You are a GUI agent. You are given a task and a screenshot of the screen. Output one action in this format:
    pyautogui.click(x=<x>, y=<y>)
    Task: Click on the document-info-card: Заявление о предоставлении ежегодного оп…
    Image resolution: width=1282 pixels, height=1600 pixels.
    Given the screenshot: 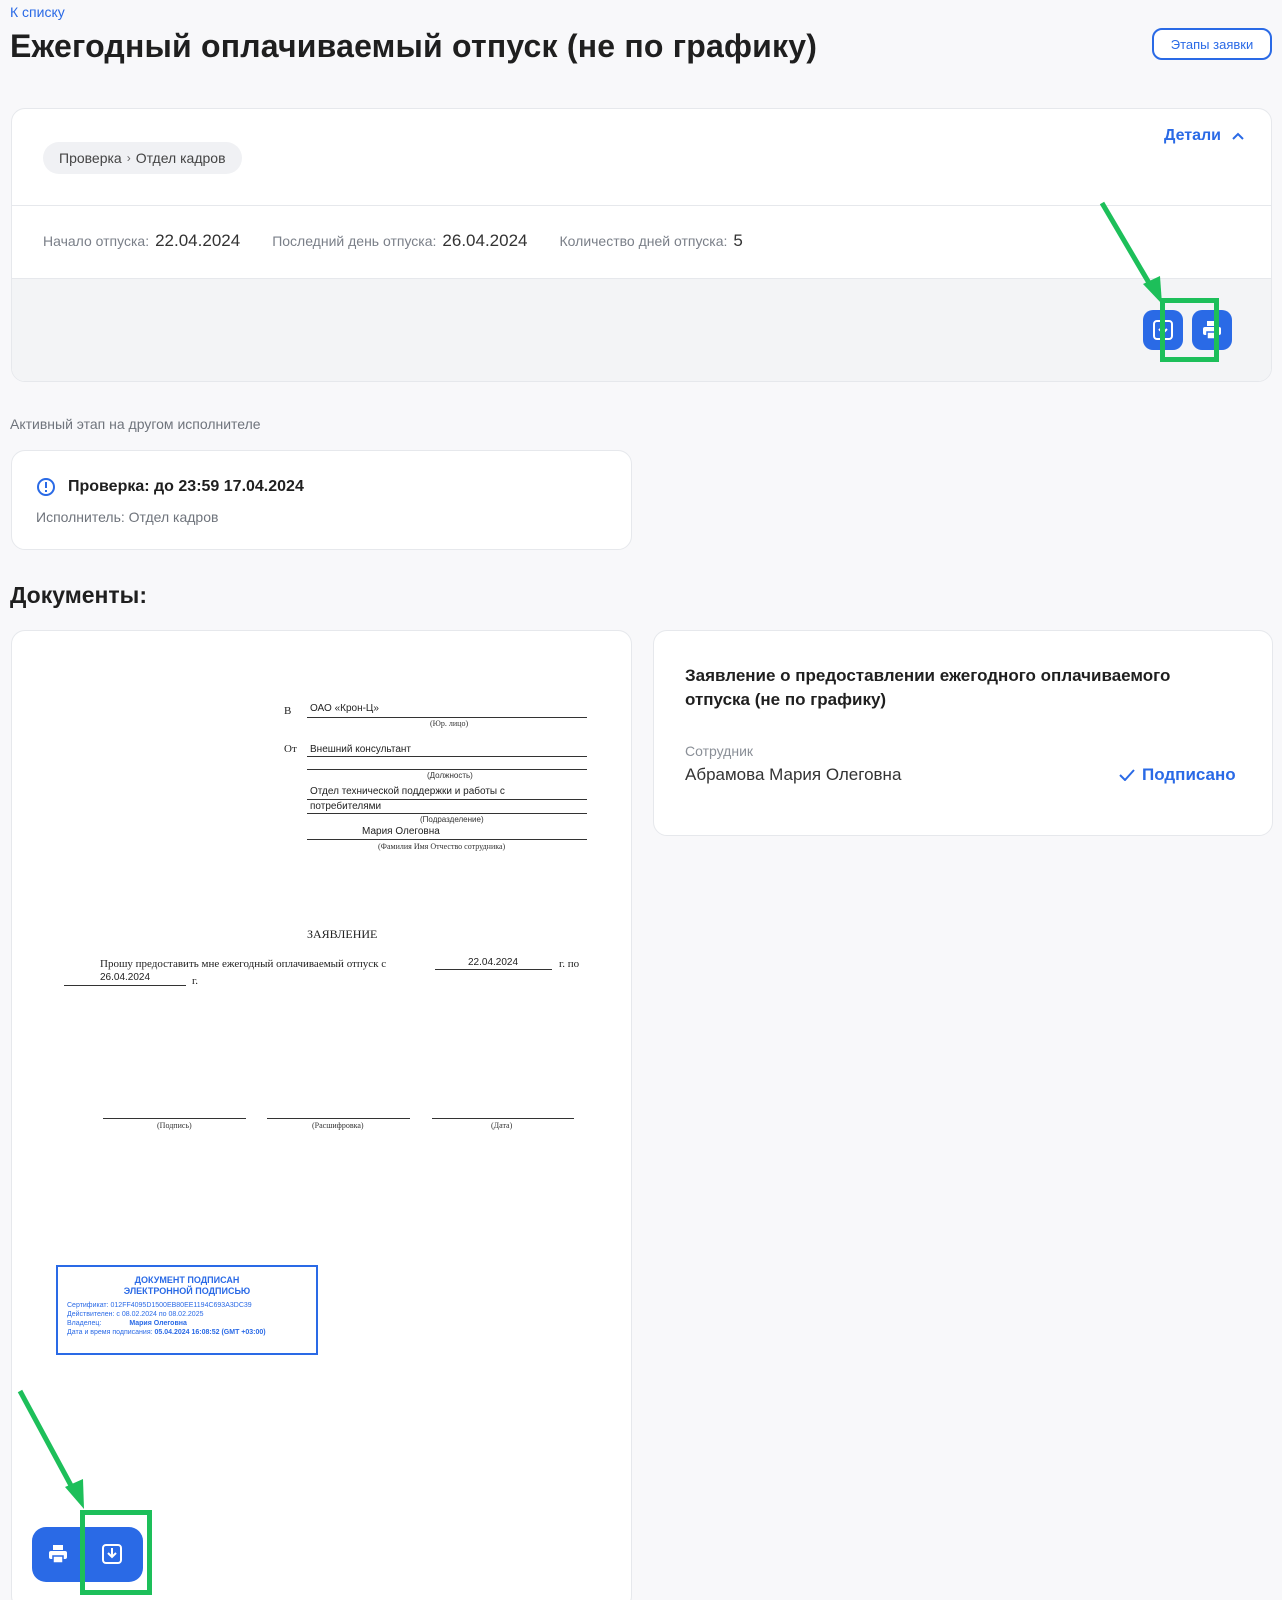 What is the action you would take?
    pyautogui.click(x=963, y=733)
    